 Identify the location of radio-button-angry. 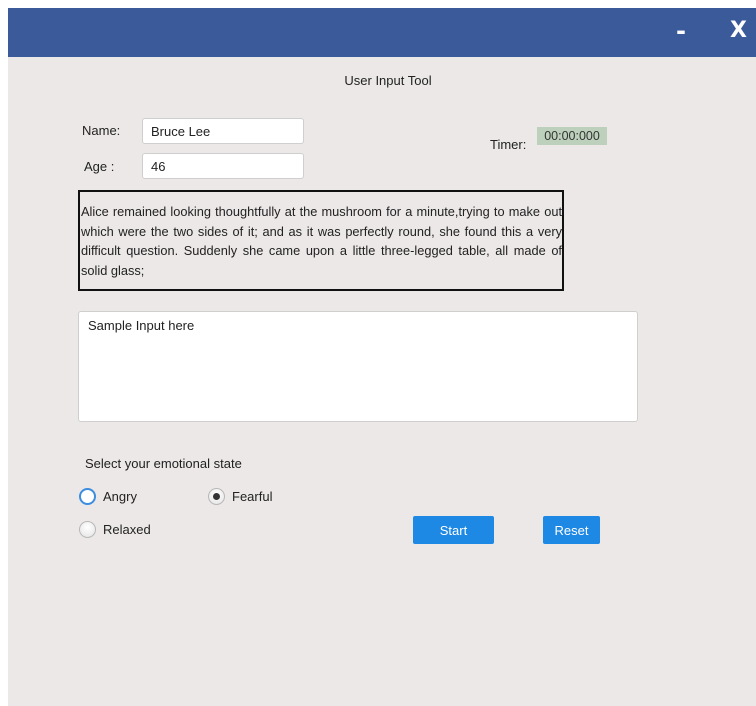
(87, 496).